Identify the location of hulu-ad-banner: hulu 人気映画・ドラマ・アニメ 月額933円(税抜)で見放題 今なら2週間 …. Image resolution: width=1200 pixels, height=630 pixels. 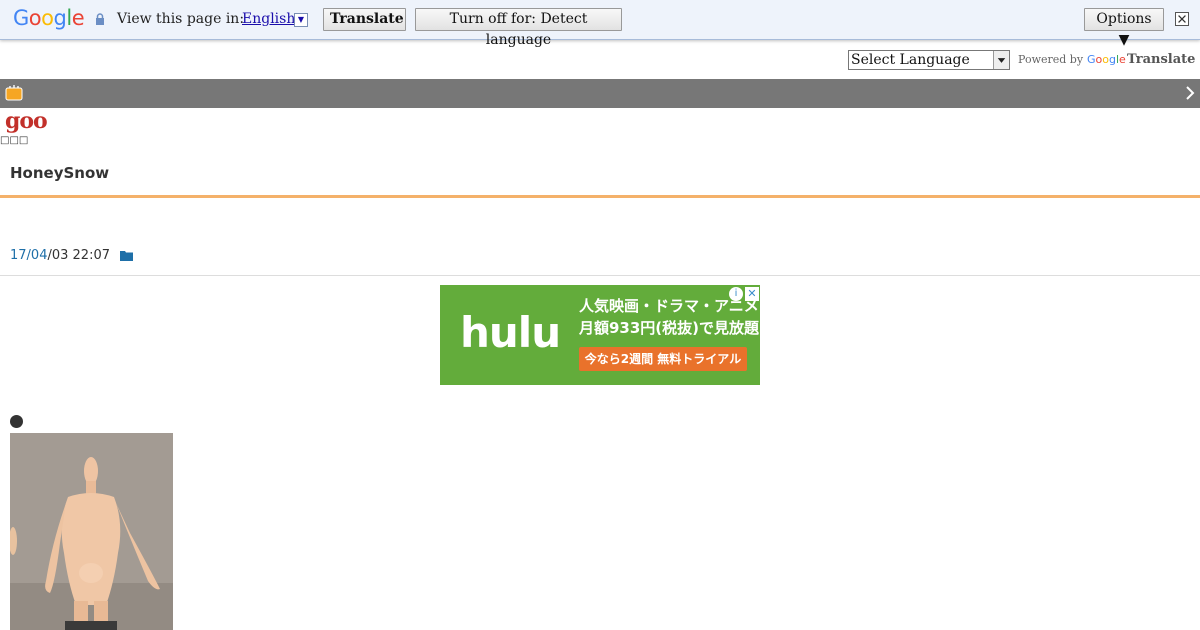
(600, 335).